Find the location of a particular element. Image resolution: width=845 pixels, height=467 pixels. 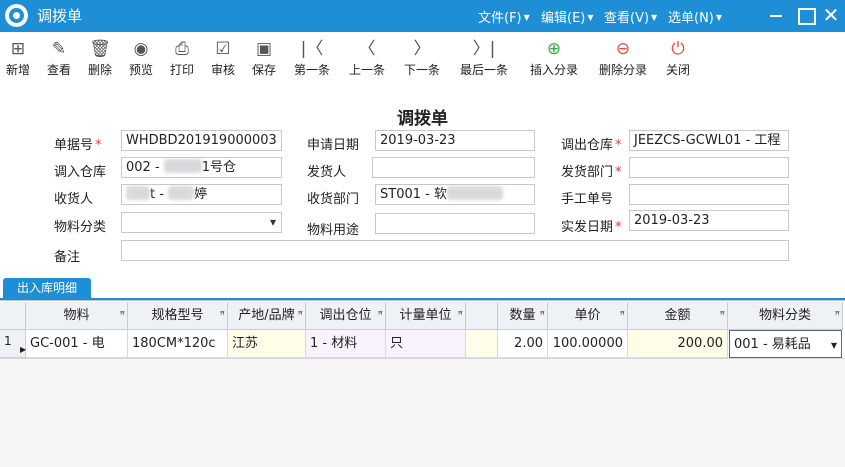

sender-input is located at coordinates (453, 167).